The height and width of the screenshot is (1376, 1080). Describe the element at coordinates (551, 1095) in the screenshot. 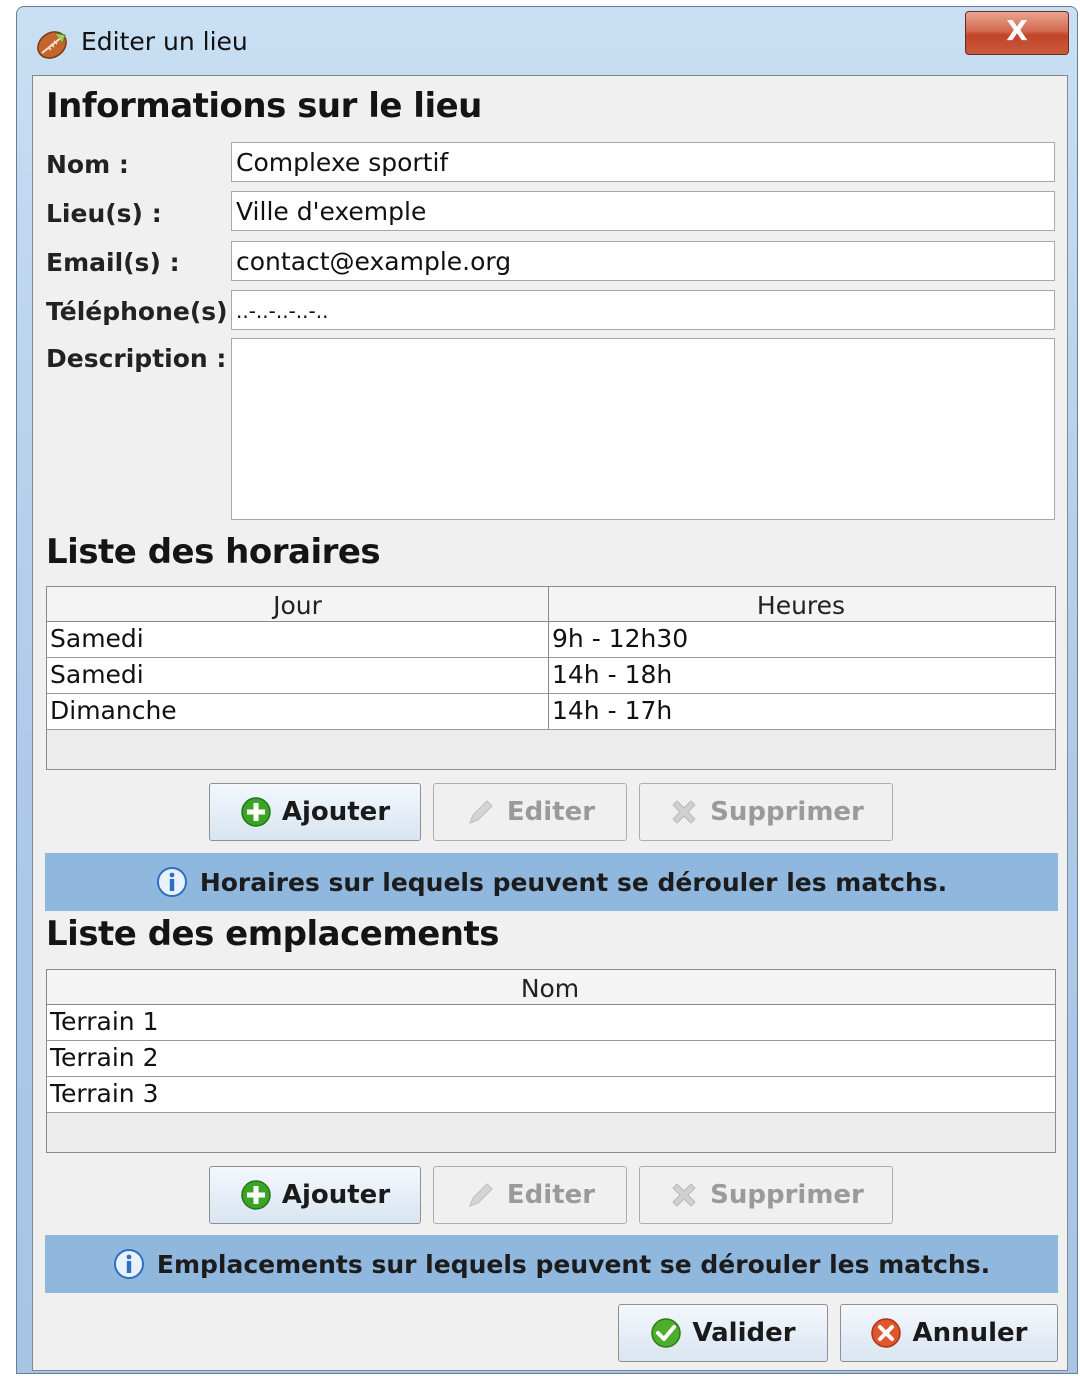

I see `table-row: Terrain 3` at that location.